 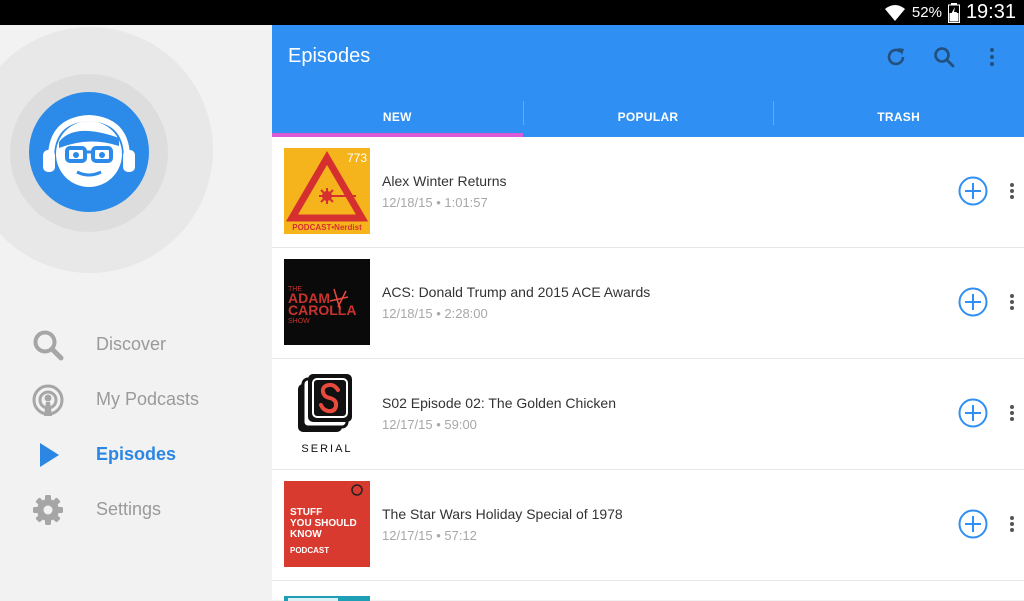 I want to click on svg-text: SHOW, so click(x=299, y=321).